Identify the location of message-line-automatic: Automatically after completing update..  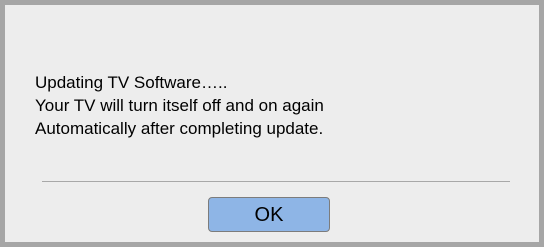
(179, 128).